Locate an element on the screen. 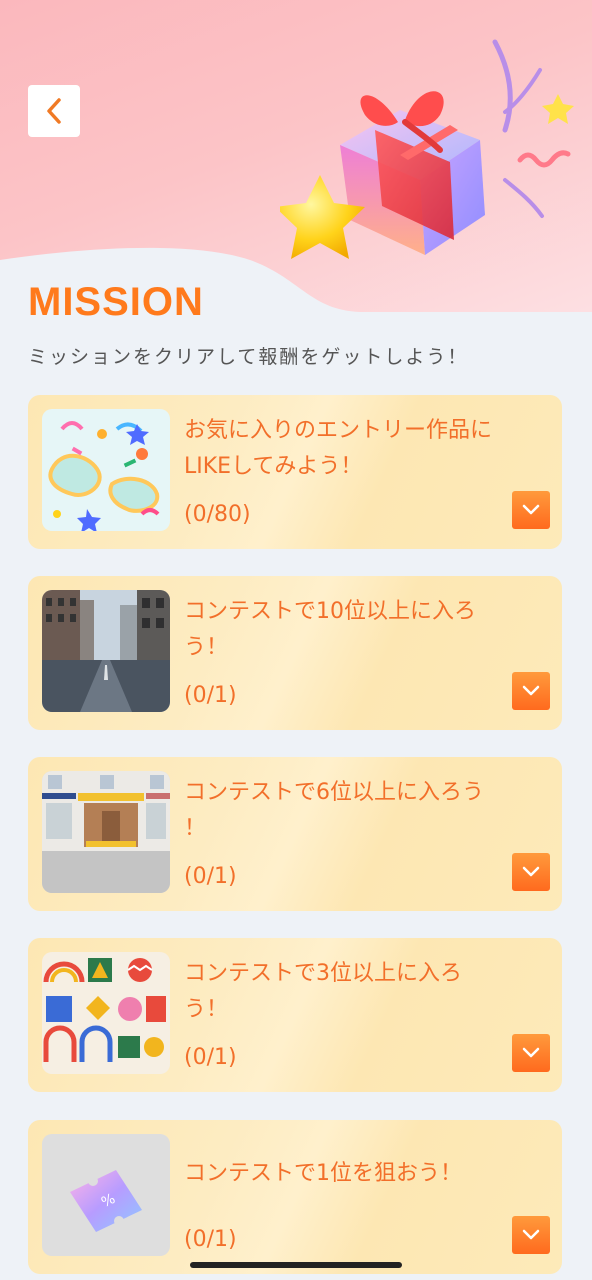 The image size is (592, 1280). mission-description: お気に入りのエントリー作品に LIKEしてみよう！ is located at coordinates (369, 449).